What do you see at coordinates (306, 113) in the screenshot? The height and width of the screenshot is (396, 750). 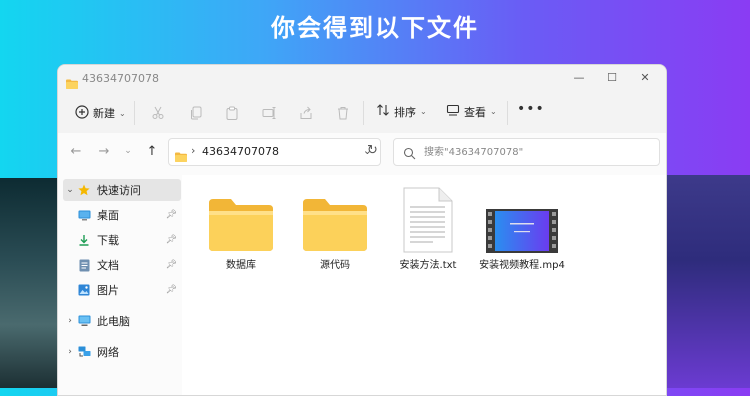 I see `share-icon` at bounding box center [306, 113].